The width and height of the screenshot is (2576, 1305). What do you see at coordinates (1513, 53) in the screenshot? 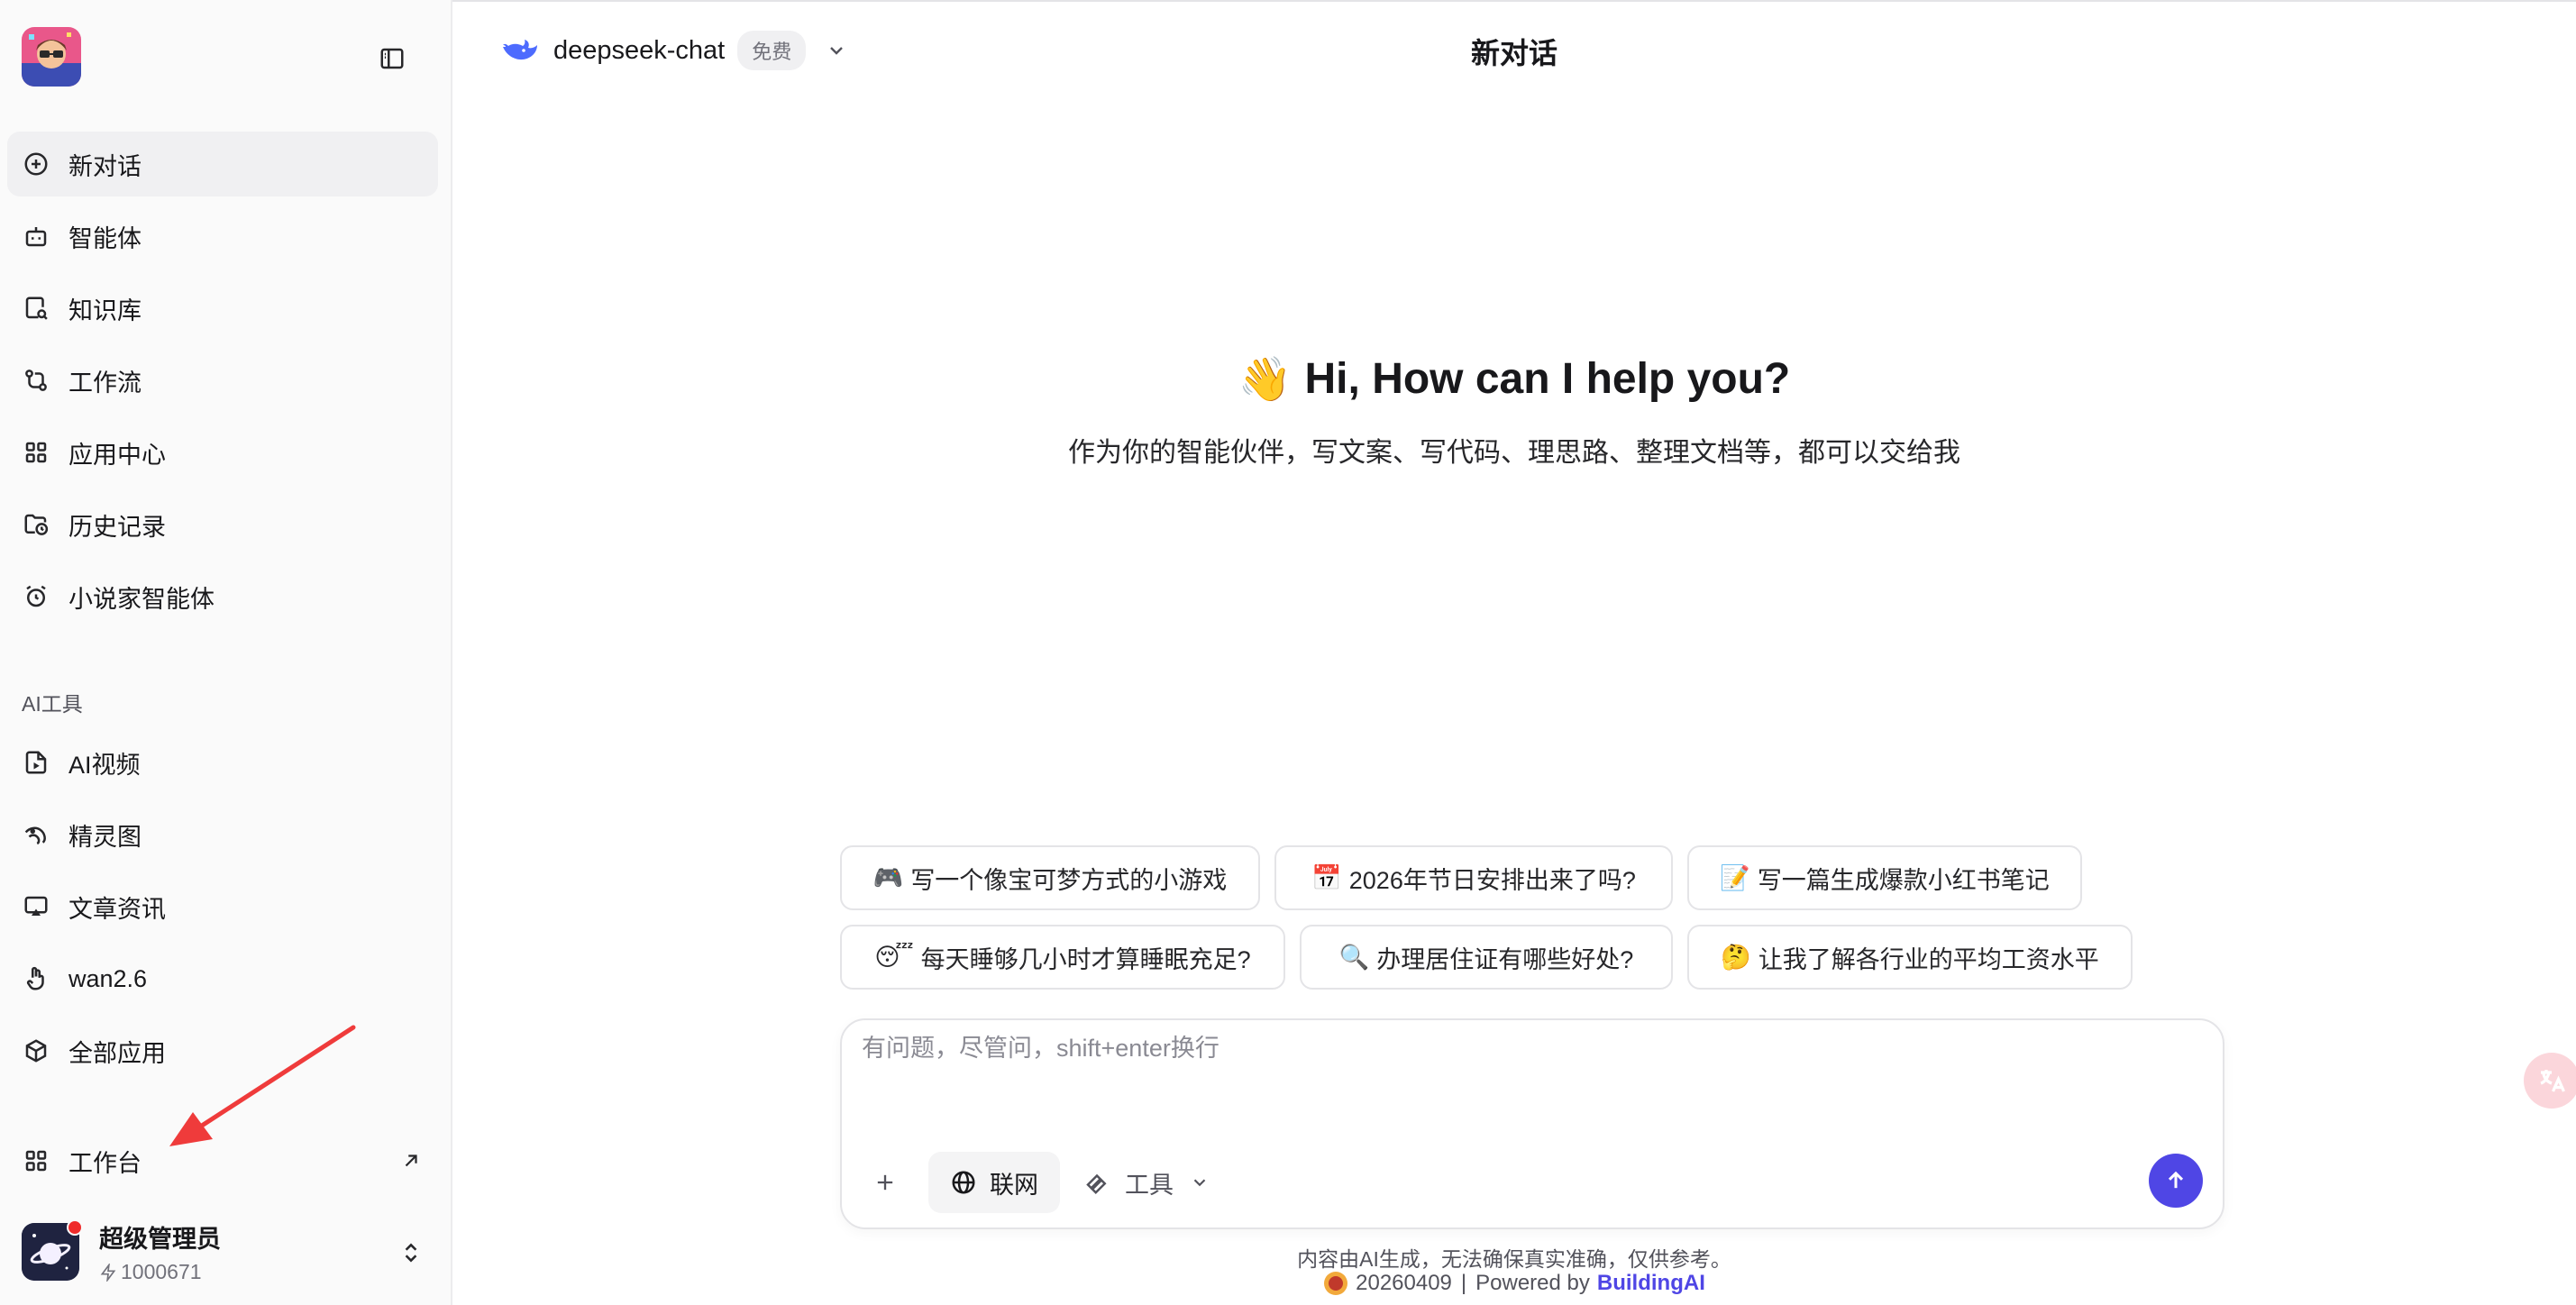
I see `page-title: 新对话` at bounding box center [1513, 53].